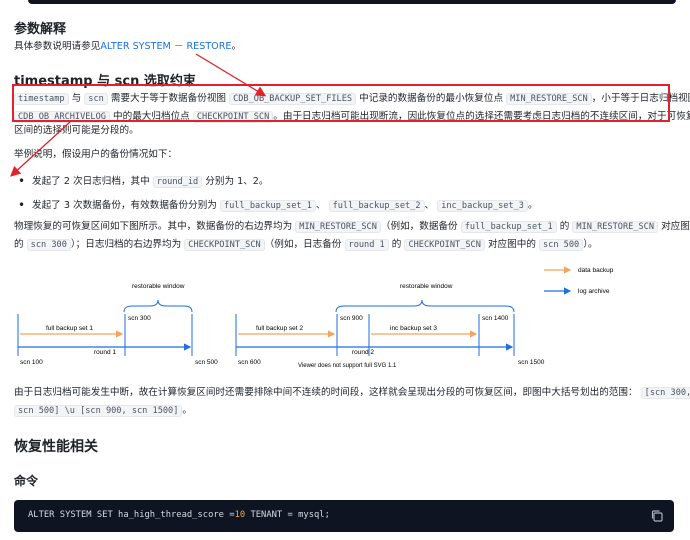 This screenshot has width=690, height=540. I want to click on scn-100-label: scn 100, so click(31, 362).